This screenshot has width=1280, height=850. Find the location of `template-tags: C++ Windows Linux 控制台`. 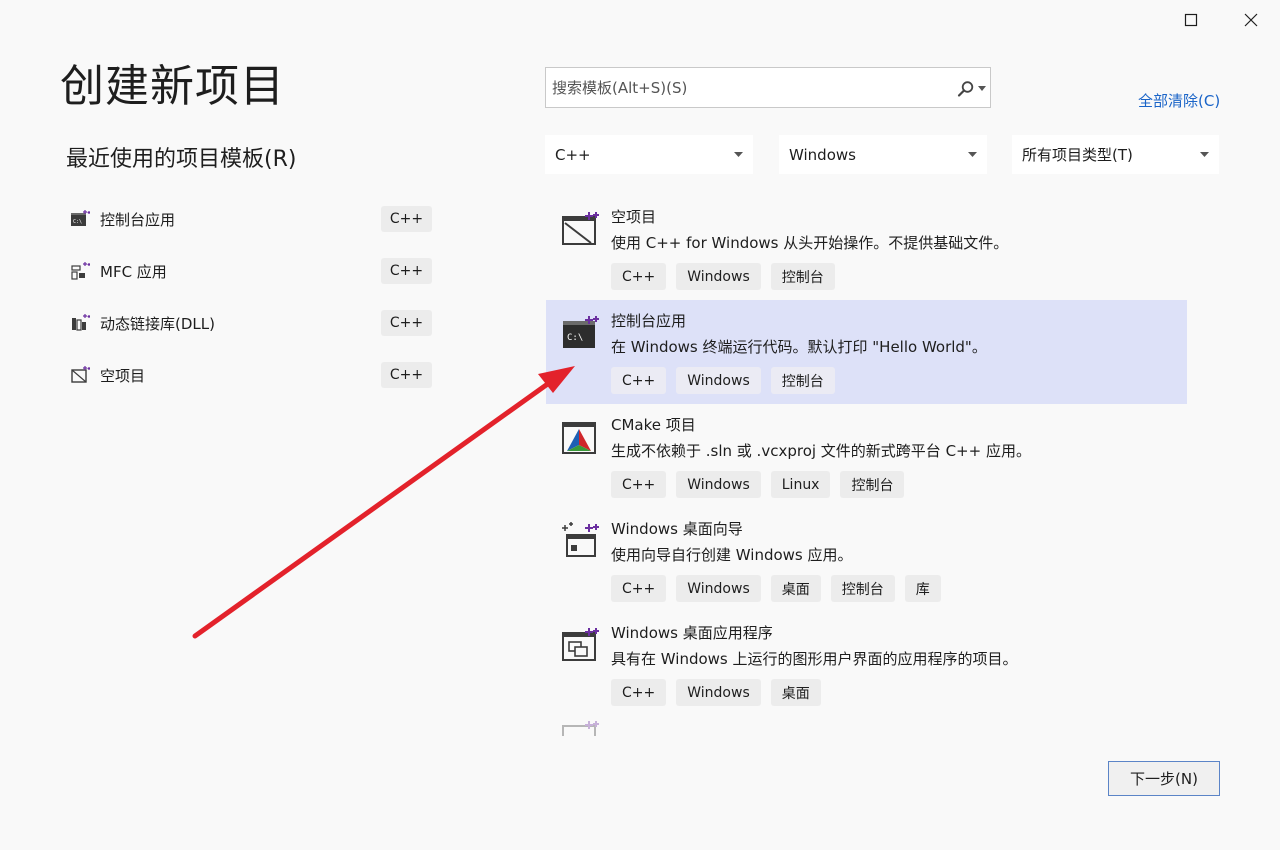

template-tags: C++ Windows Linux 控制台 is located at coordinates (758, 484).